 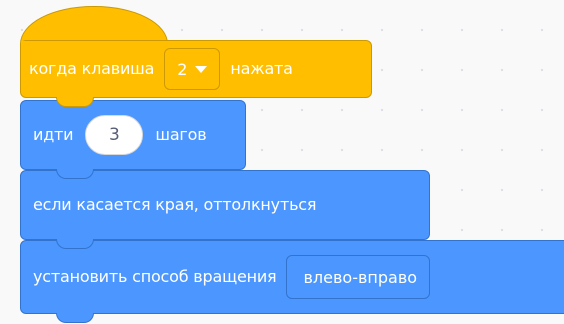 I want to click on rotation-style-label: установить способ вращения, so click(x=155, y=276).